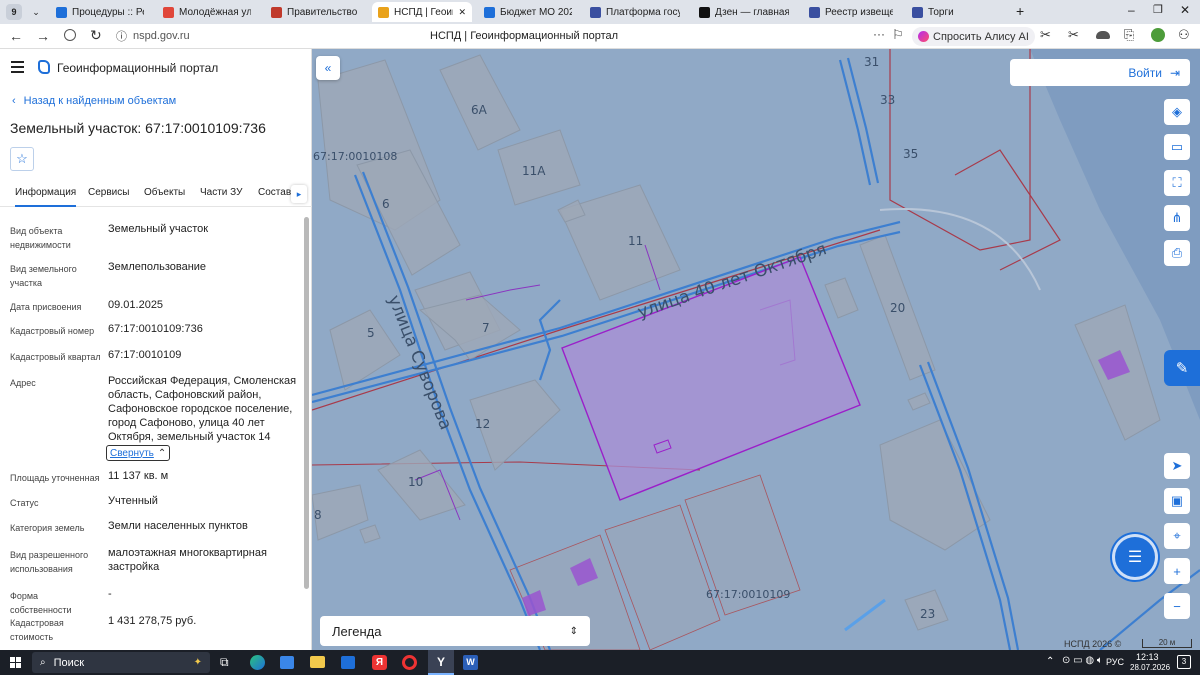  Describe the element at coordinates (462, 12) in the screenshot. I see `close-tab-icon: ✕` at that location.